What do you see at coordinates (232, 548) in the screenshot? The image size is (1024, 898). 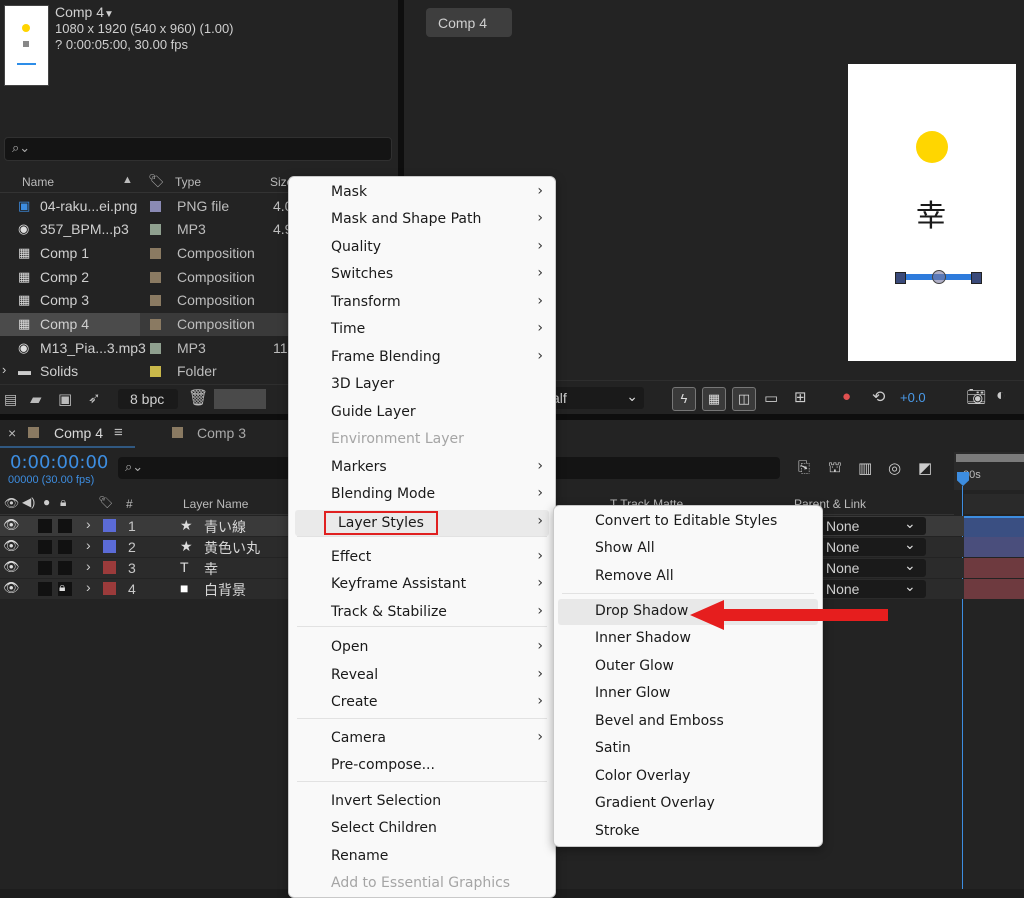 I see `layer-name: 黄色い丸` at bounding box center [232, 548].